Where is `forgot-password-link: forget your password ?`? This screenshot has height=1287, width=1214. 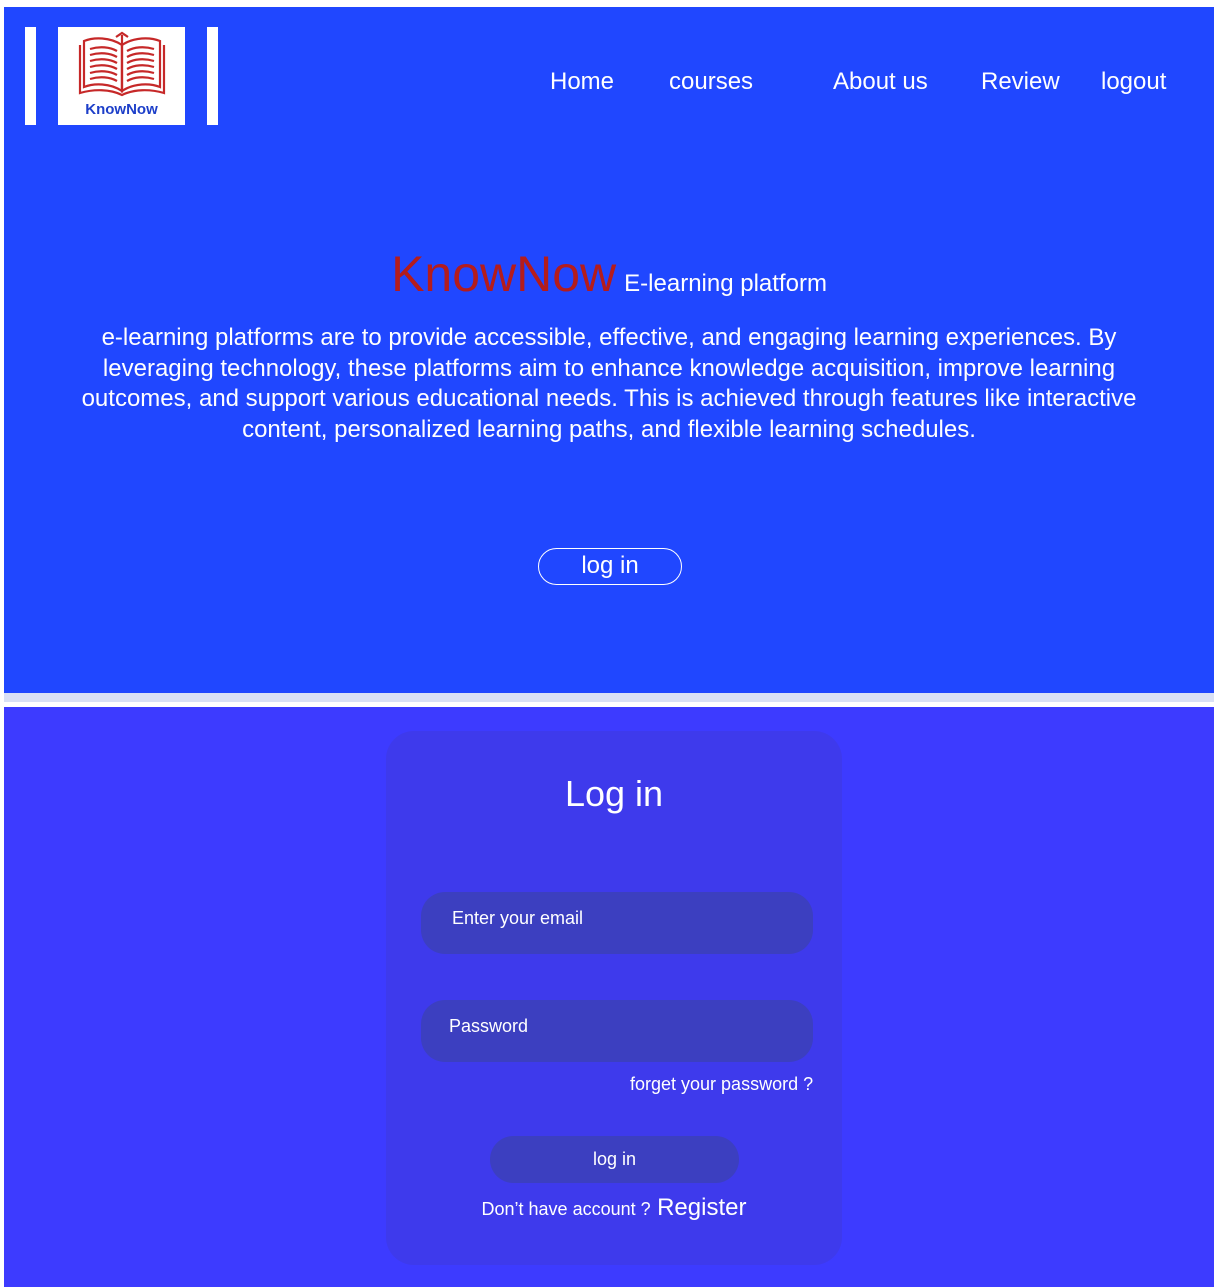
forgot-password-link: forget your password ? is located at coordinates (721, 1084).